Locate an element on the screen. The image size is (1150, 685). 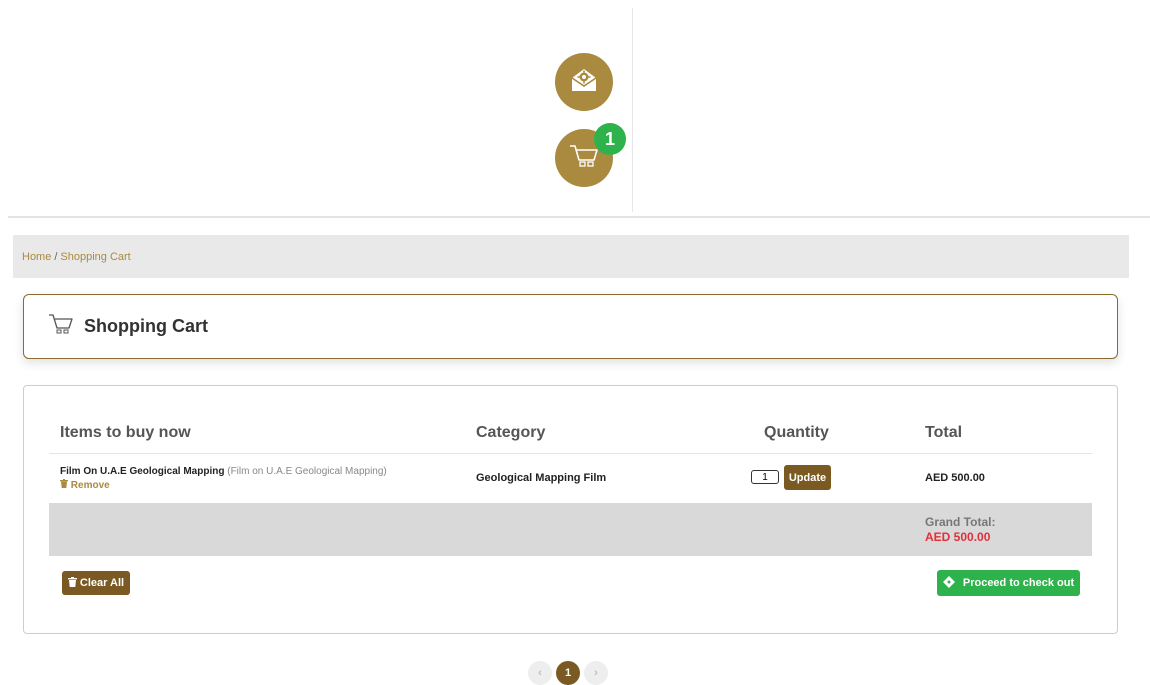
pagination-next-button: › is located at coordinates (596, 673).